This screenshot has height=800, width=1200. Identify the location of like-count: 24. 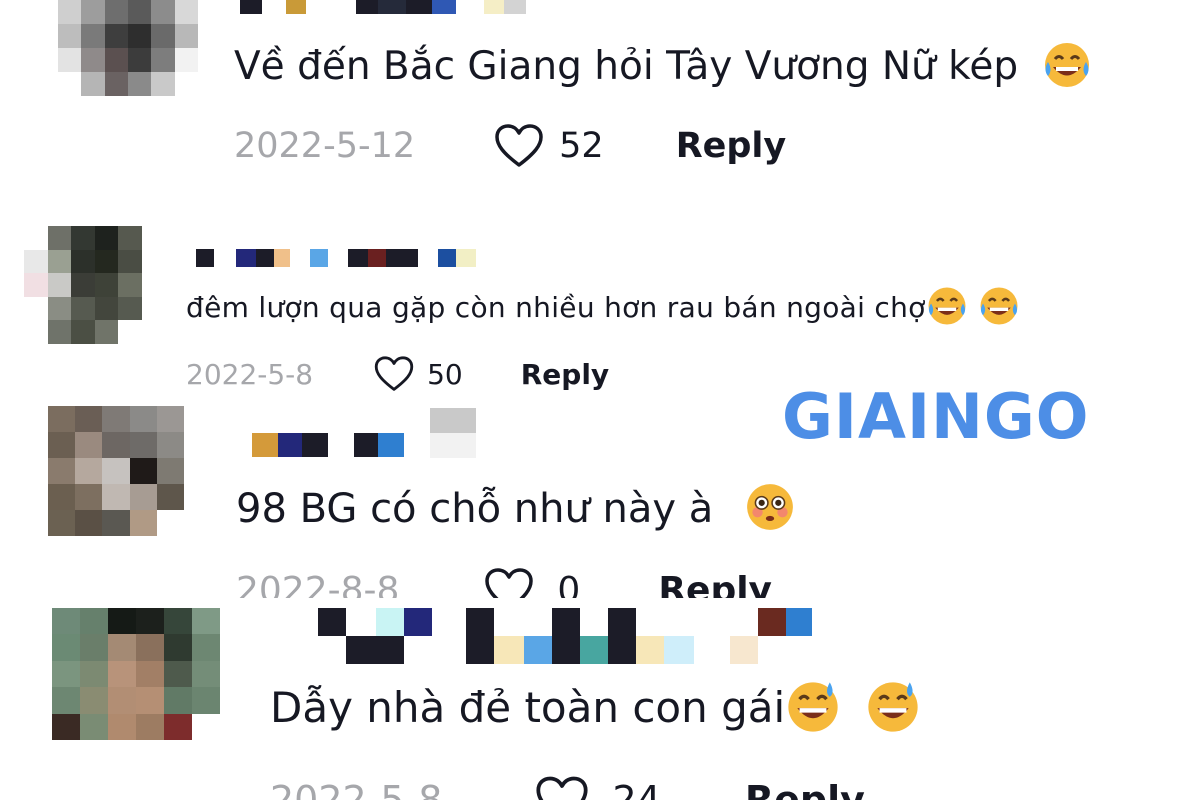
(636, 789).